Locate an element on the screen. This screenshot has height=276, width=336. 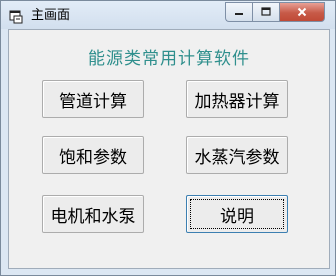
instructions-button: 说明 is located at coordinates (237, 214).